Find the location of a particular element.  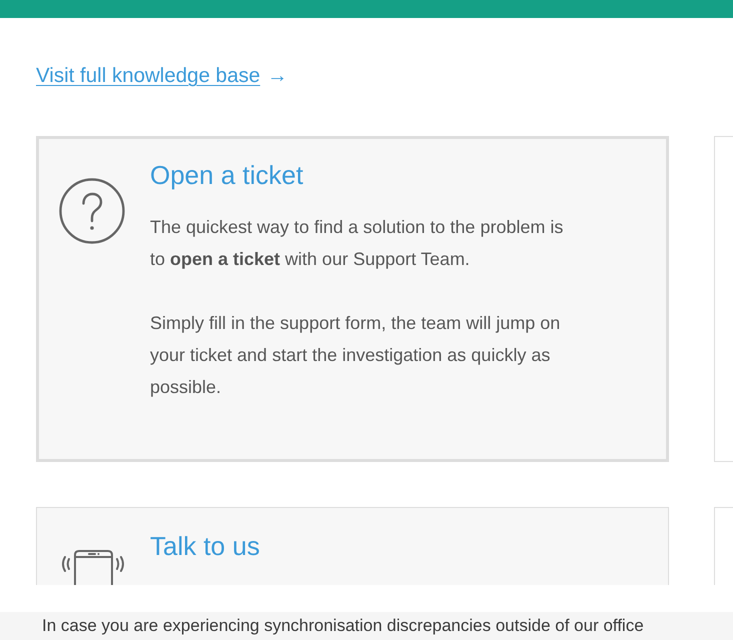

notice-text: In case you are experiencing synchronisation discrepancies outside of our office is located at coordinates (343, 626).